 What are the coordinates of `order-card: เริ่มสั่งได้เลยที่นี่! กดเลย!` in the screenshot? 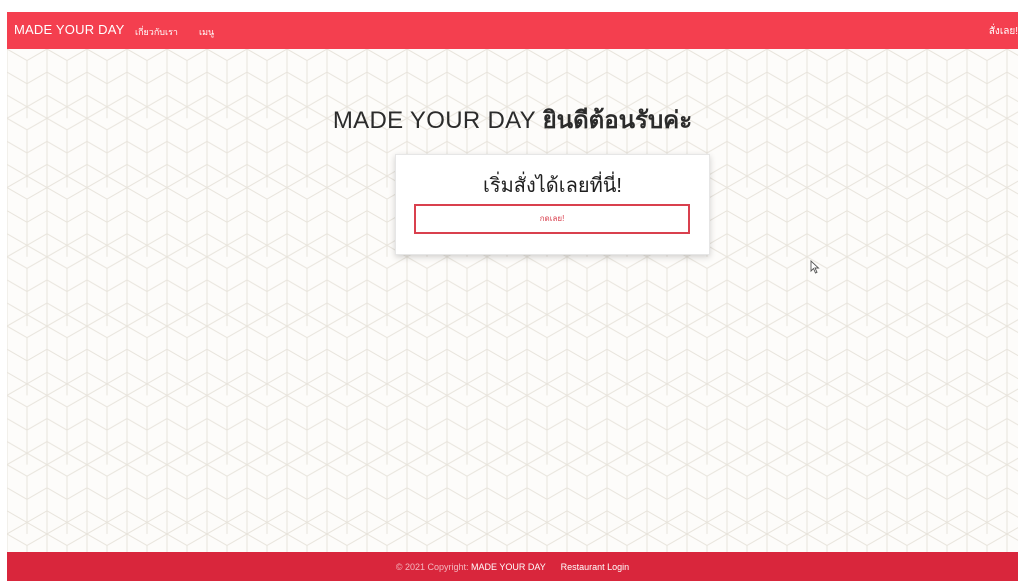 It's located at (552, 204).